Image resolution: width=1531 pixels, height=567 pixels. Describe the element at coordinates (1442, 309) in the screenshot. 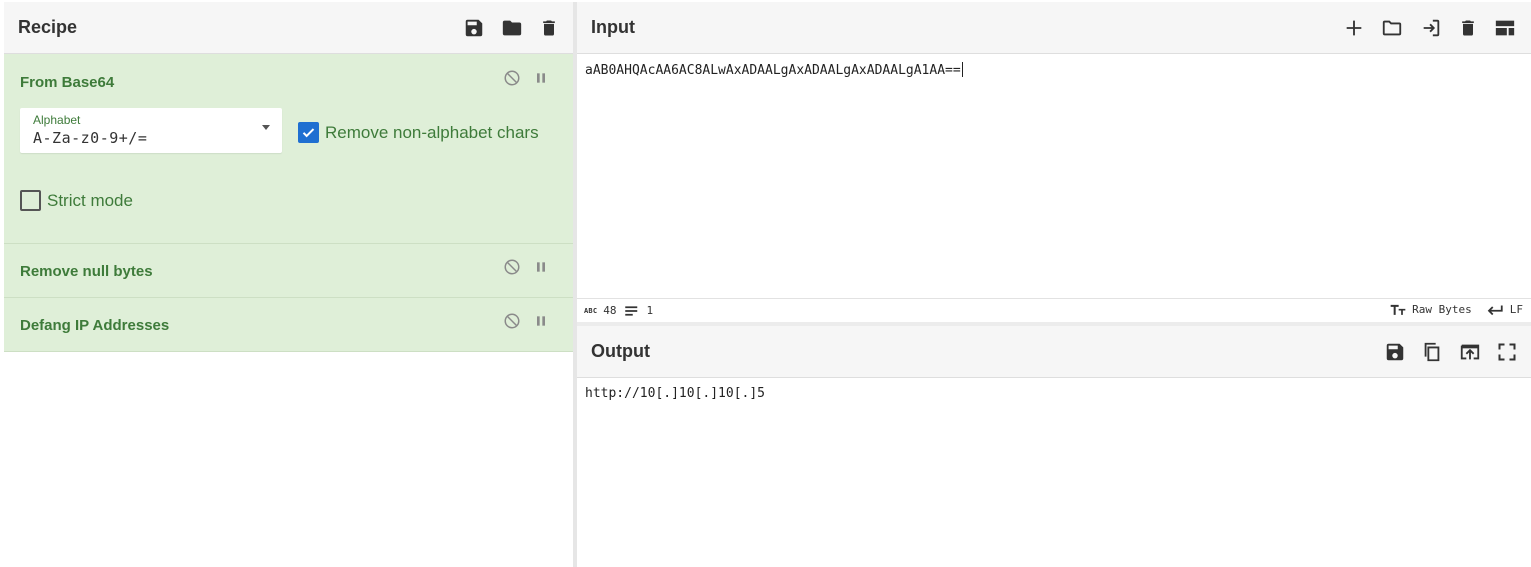

I see `encoding-label: Raw Bytes` at that location.